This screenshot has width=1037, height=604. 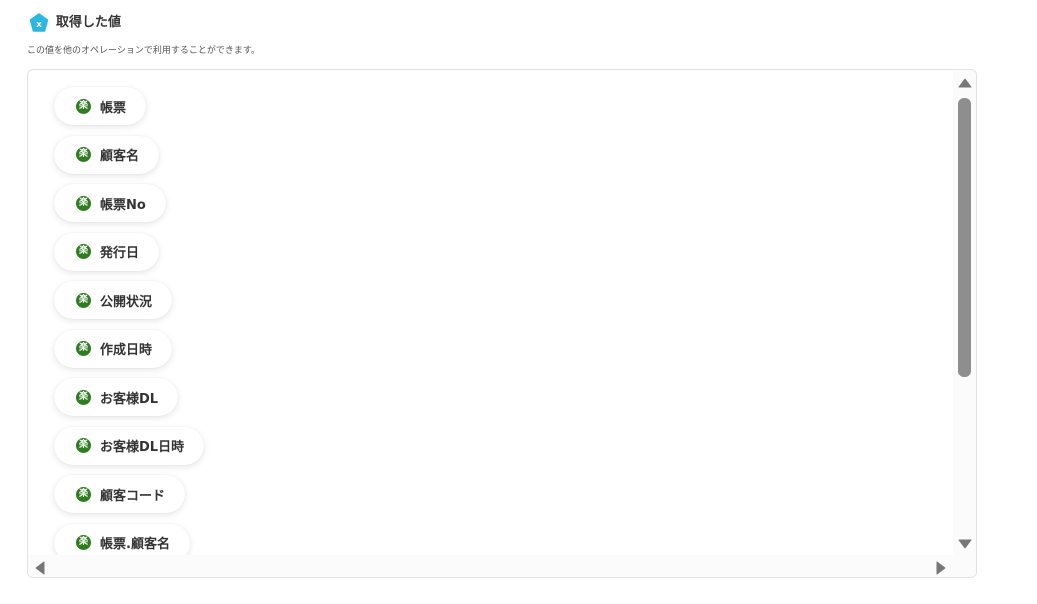 I want to click on value-chip: 楽顧客名, so click(x=107, y=154).